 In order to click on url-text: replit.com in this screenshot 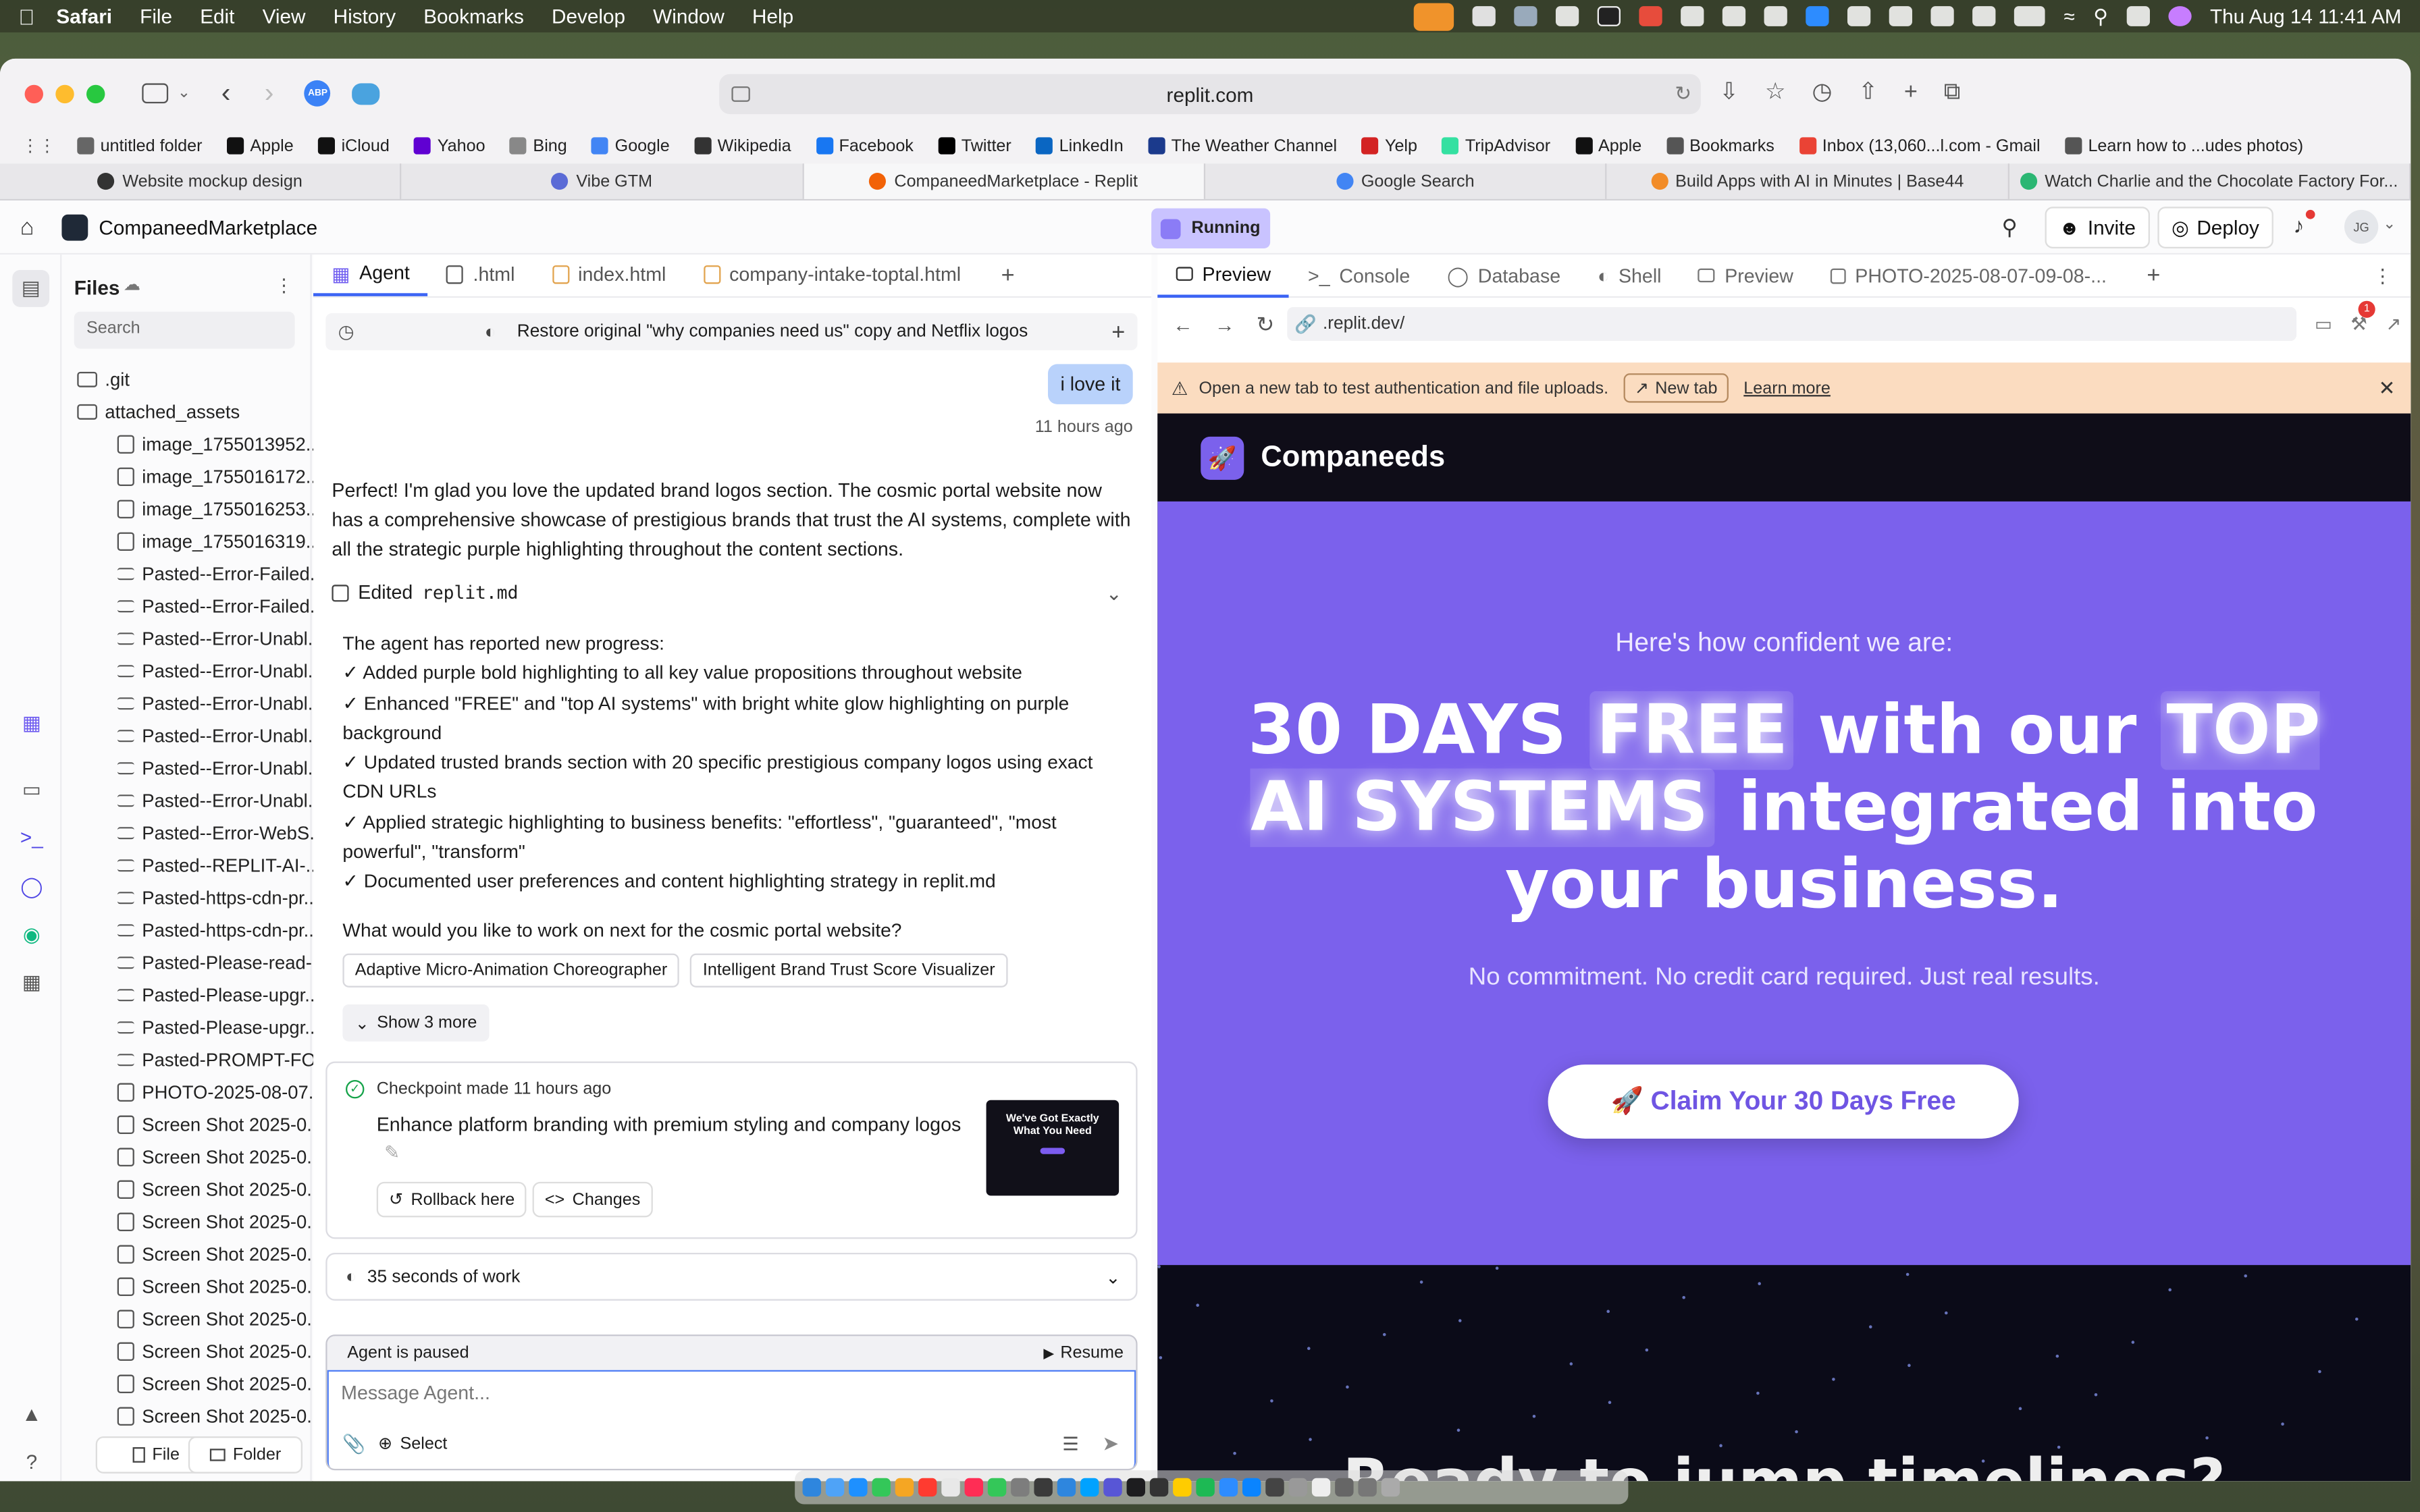, I will do `click(1210, 93)`.